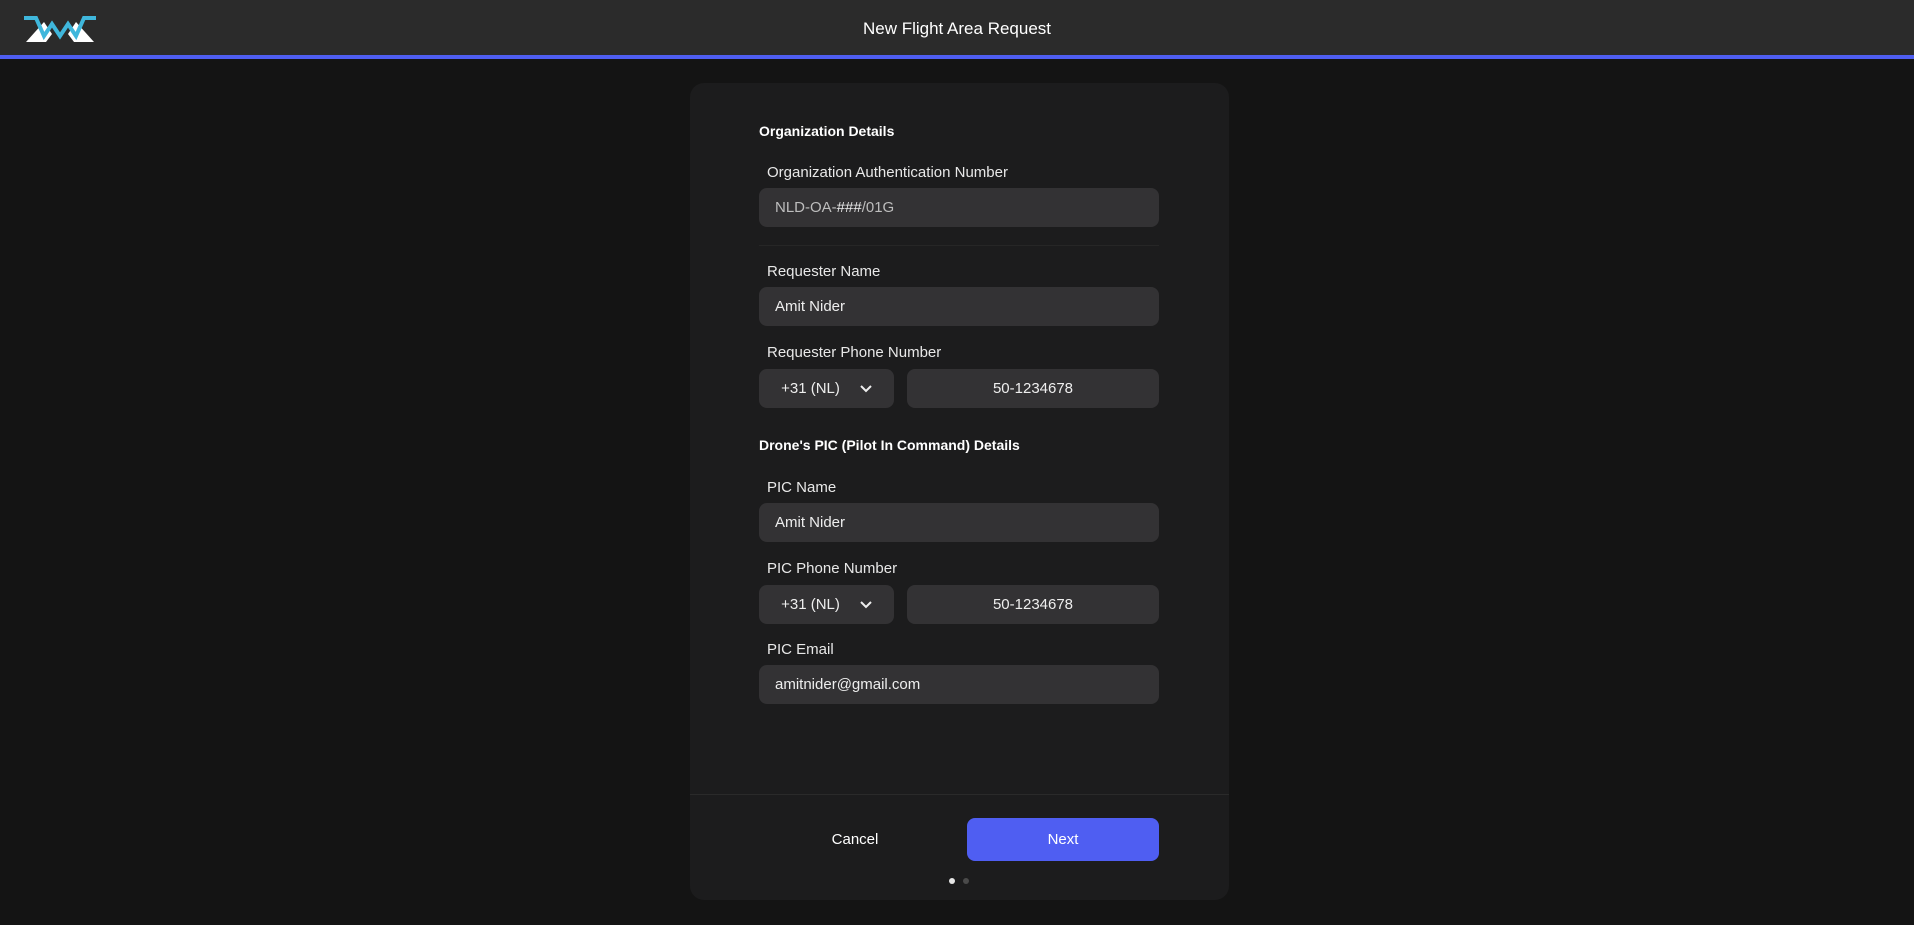 This screenshot has height=925, width=1914. What do you see at coordinates (887, 172) in the screenshot?
I see `auth-number-label: Organization Authentication Number` at bounding box center [887, 172].